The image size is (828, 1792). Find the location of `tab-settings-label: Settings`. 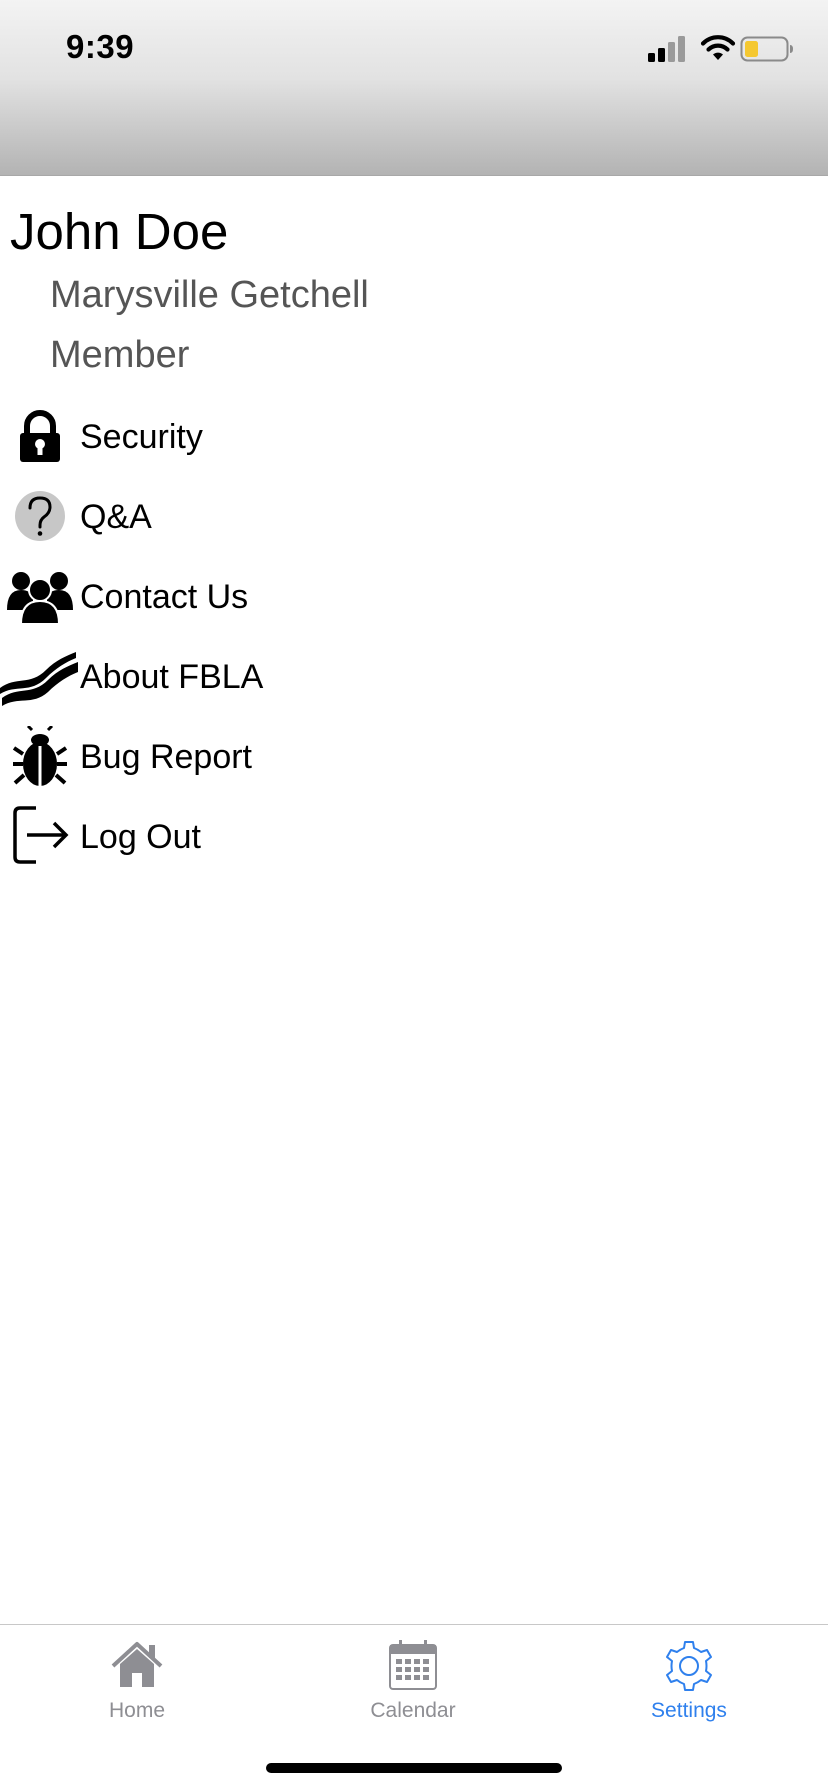

tab-settings-label: Settings is located at coordinates (689, 1710).